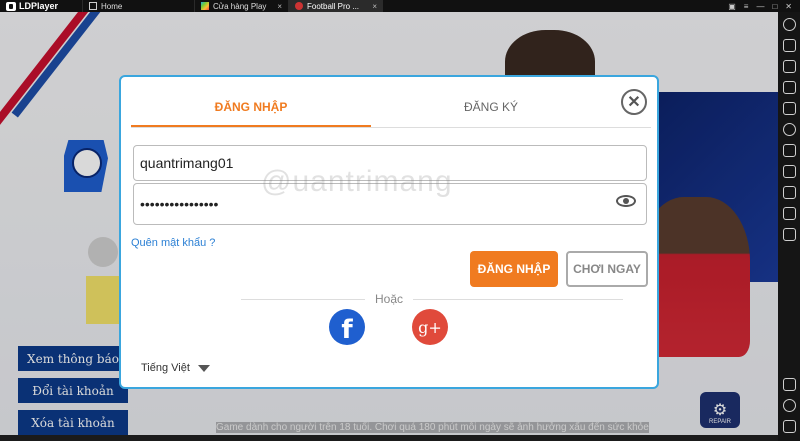 Image resolution: width=800 pixels, height=441 pixels. Describe the element at coordinates (607, 269) in the screenshot. I see `play-now-button: CHƠI NGAY` at that location.